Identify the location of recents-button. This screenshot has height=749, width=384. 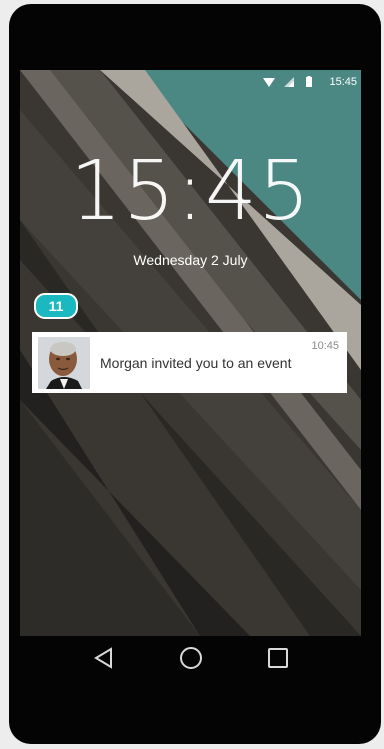
(278, 658).